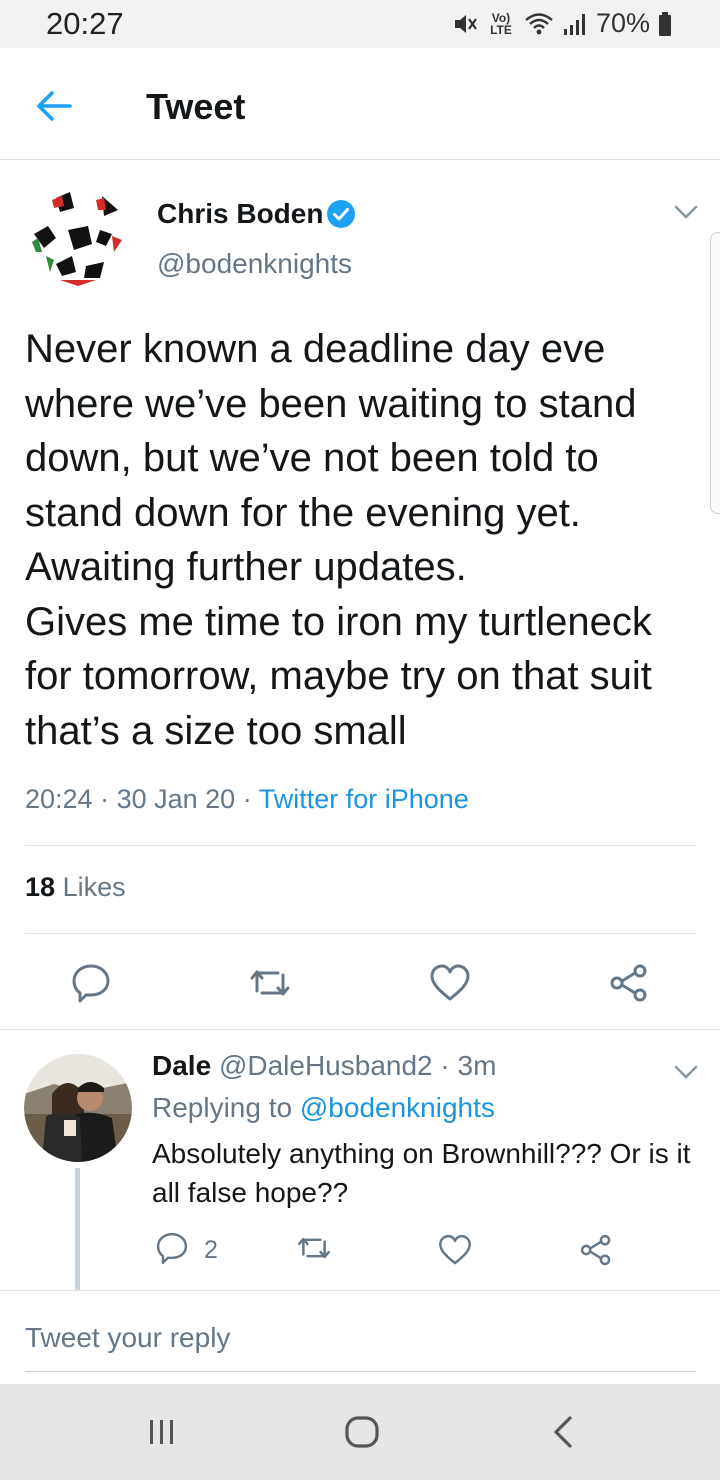 Image resolution: width=720 pixels, height=1480 pixels. What do you see at coordinates (622, 23) in the screenshot?
I see `battery-percent: 70%` at bounding box center [622, 23].